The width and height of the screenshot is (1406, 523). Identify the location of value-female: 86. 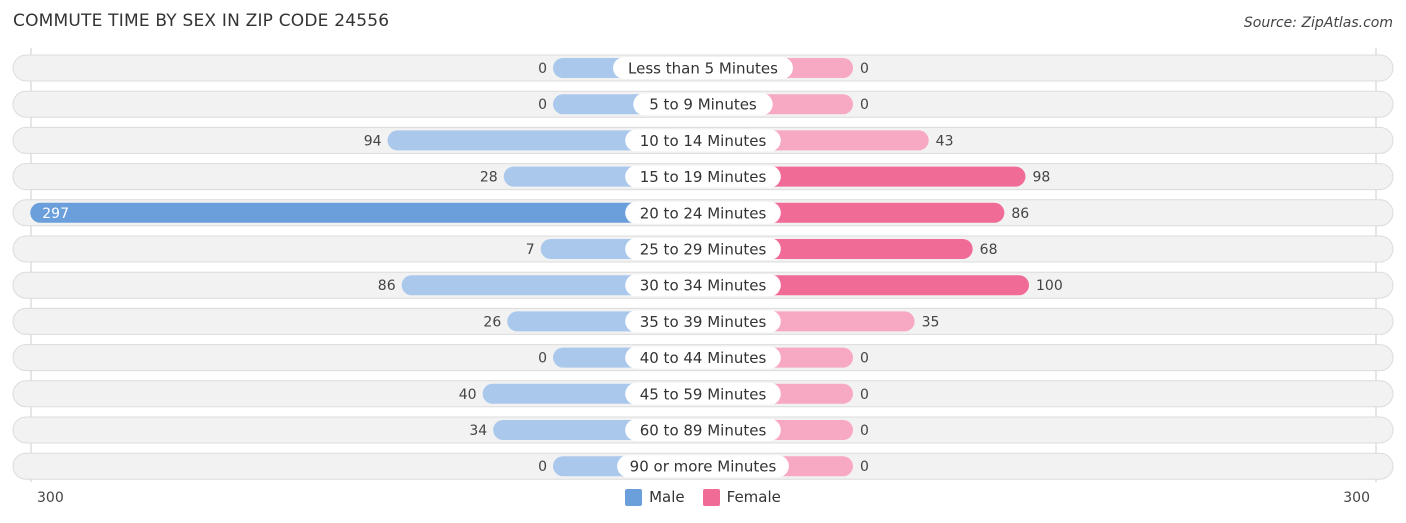
(1020, 214).